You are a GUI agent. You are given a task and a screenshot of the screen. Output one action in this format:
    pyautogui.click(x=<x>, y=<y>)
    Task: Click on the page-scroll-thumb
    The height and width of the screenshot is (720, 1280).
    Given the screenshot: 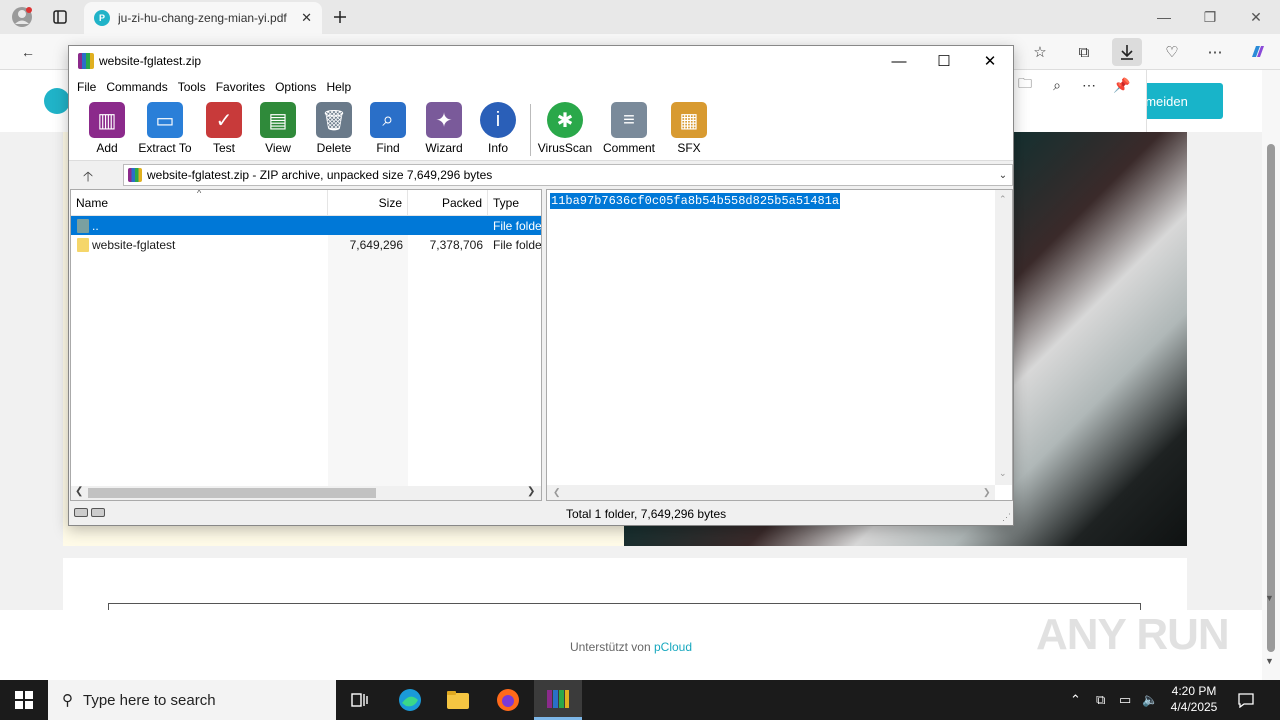 What is the action you would take?
    pyautogui.click(x=1271, y=398)
    